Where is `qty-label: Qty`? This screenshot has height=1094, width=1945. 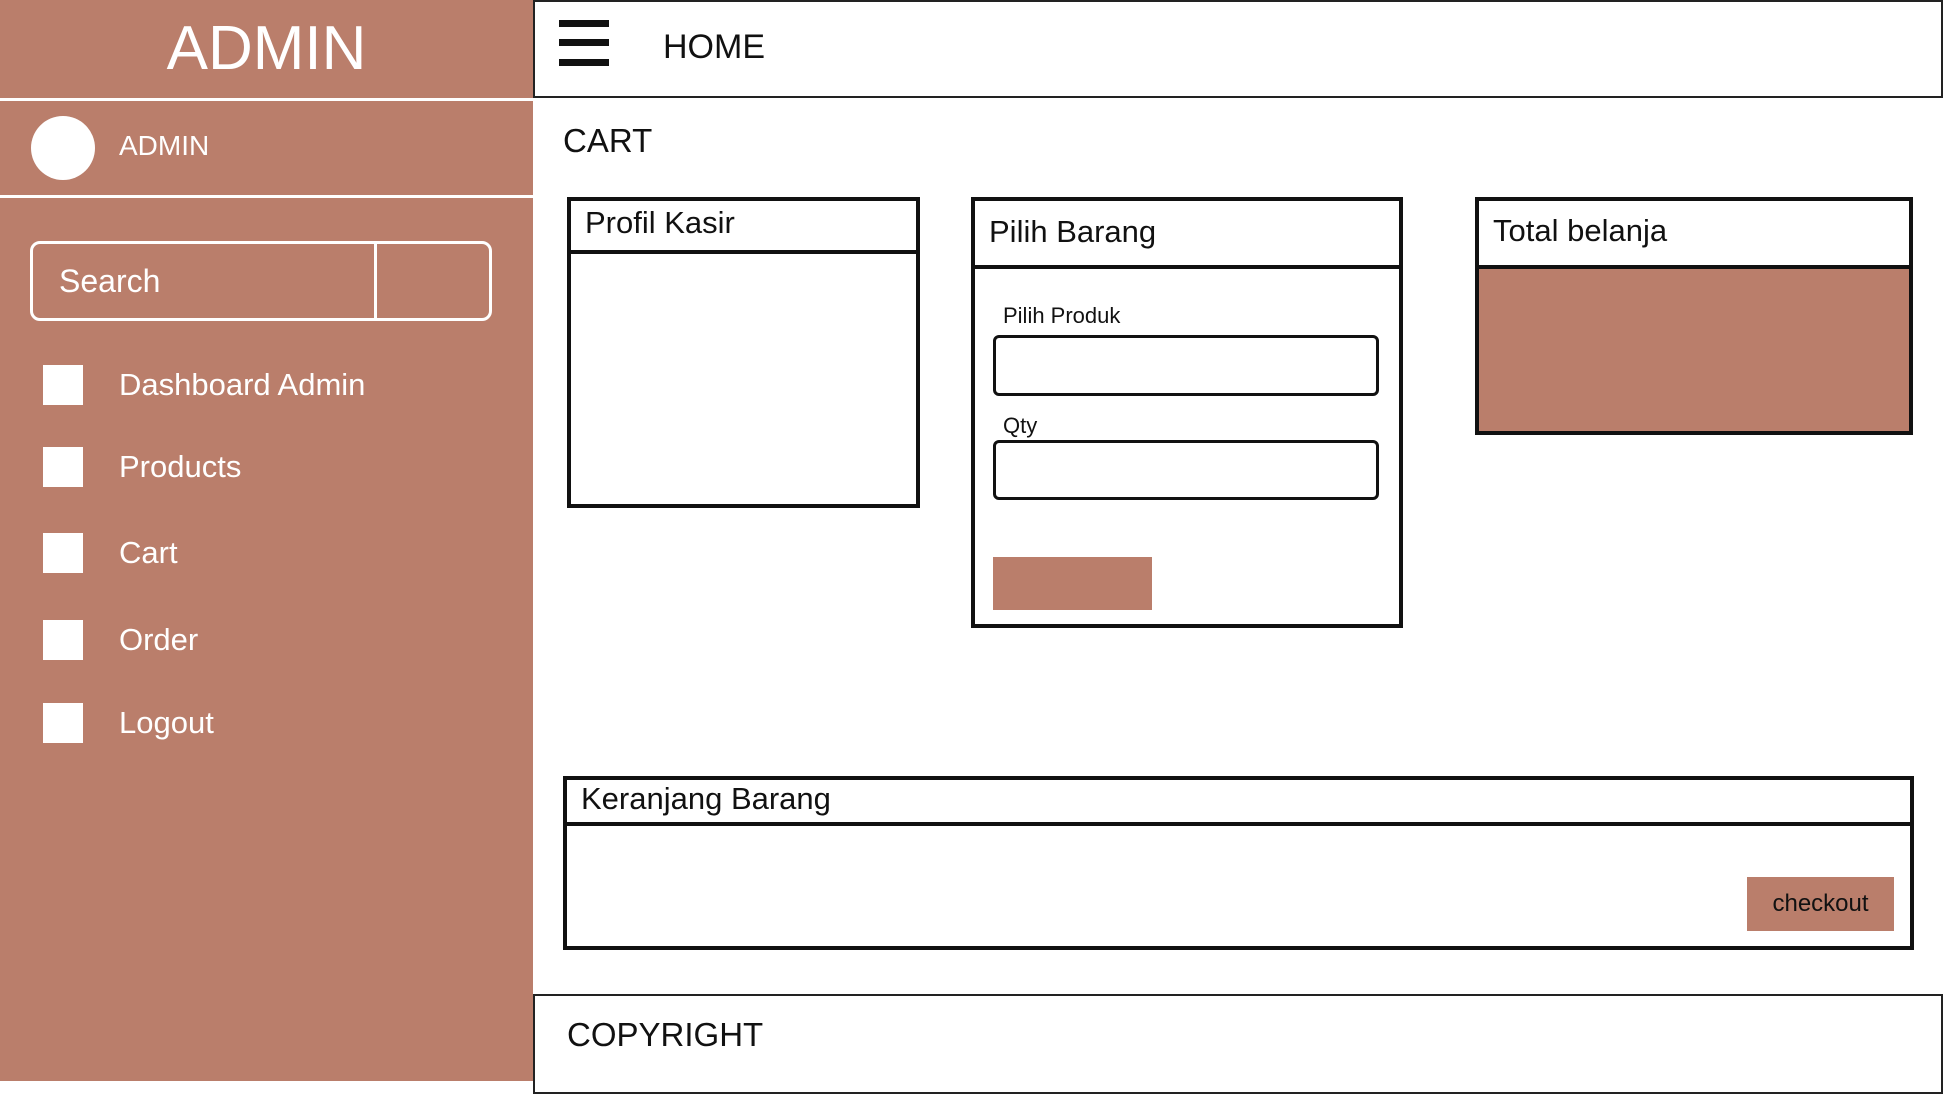 qty-label: Qty is located at coordinates (1020, 425).